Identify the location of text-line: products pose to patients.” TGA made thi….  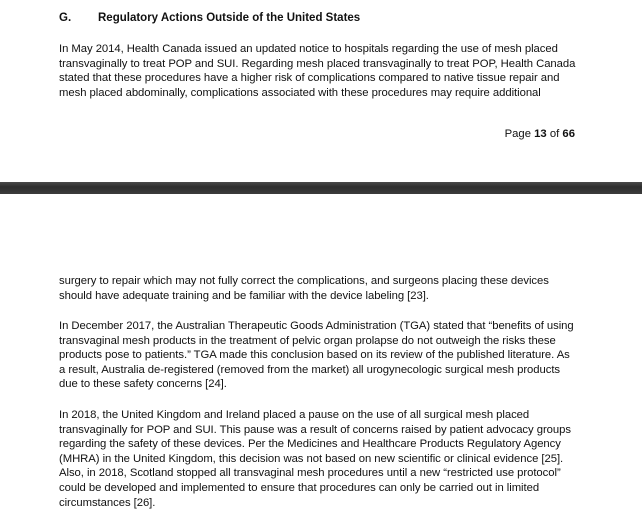
(314, 355).